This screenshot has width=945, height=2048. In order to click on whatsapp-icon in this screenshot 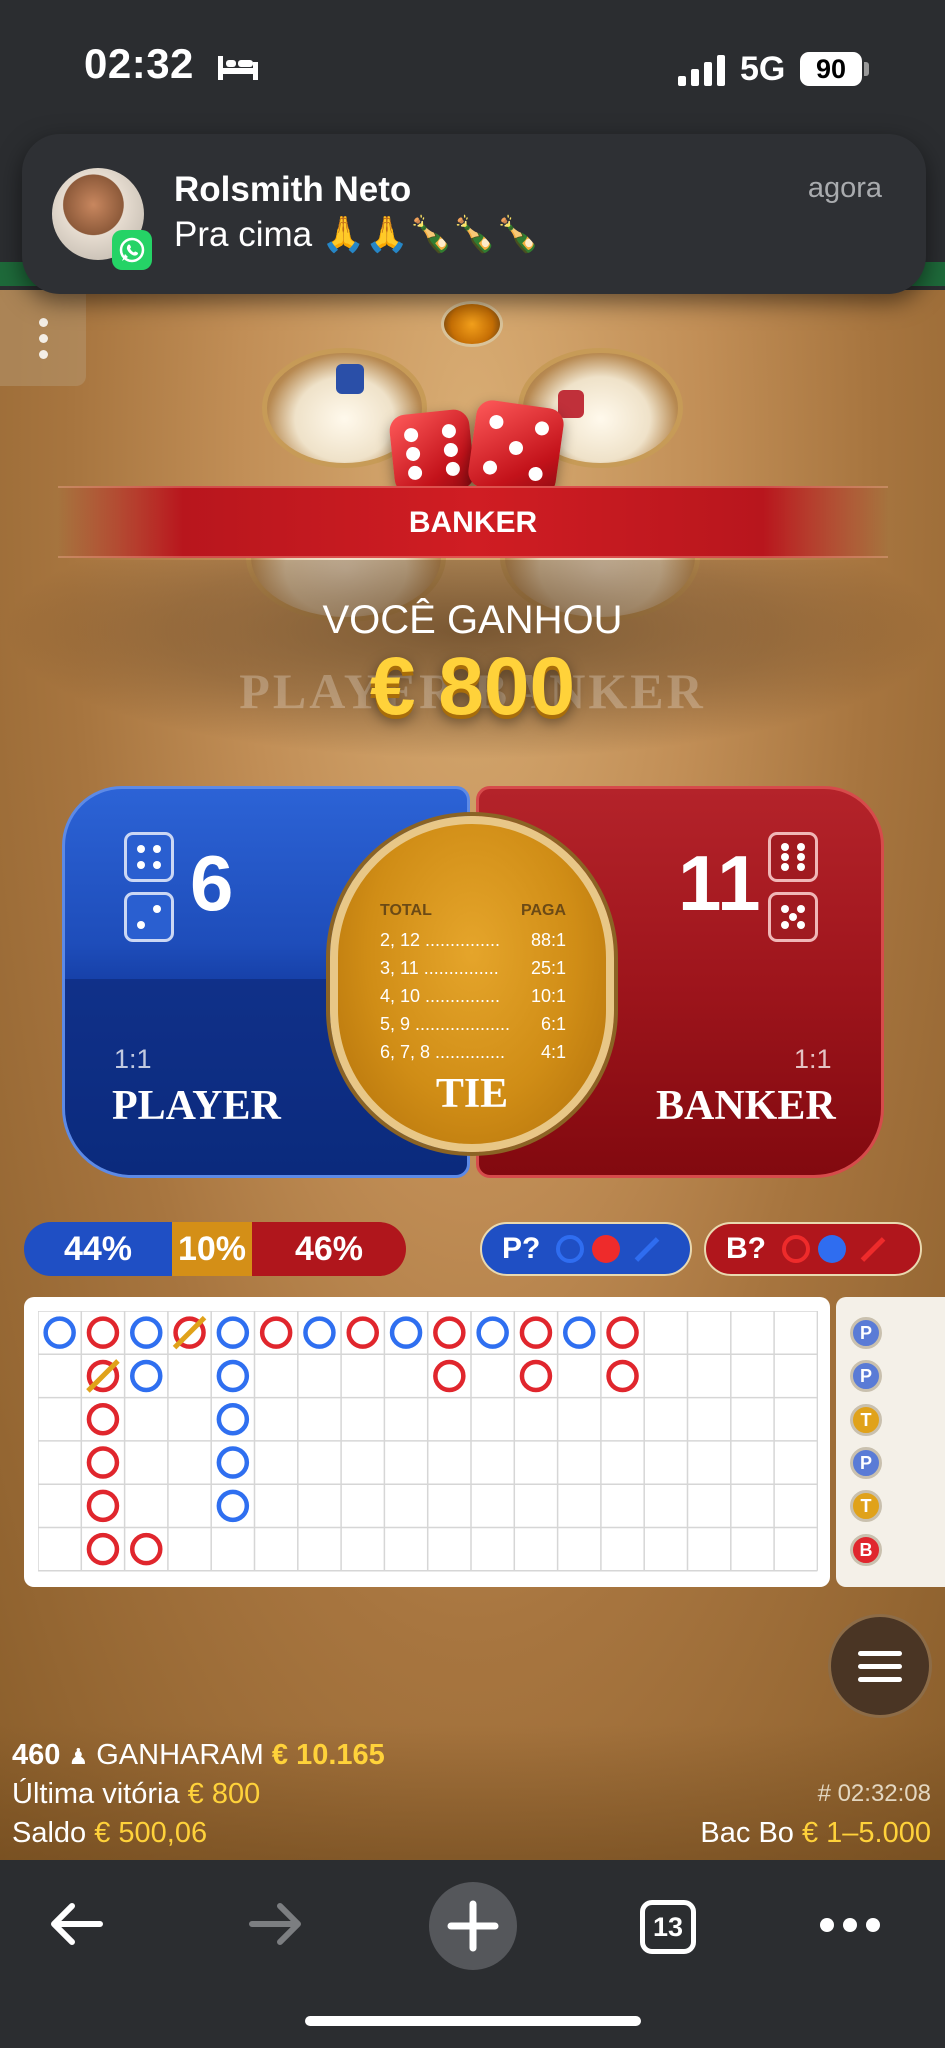, I will do `click(132, 250)`.